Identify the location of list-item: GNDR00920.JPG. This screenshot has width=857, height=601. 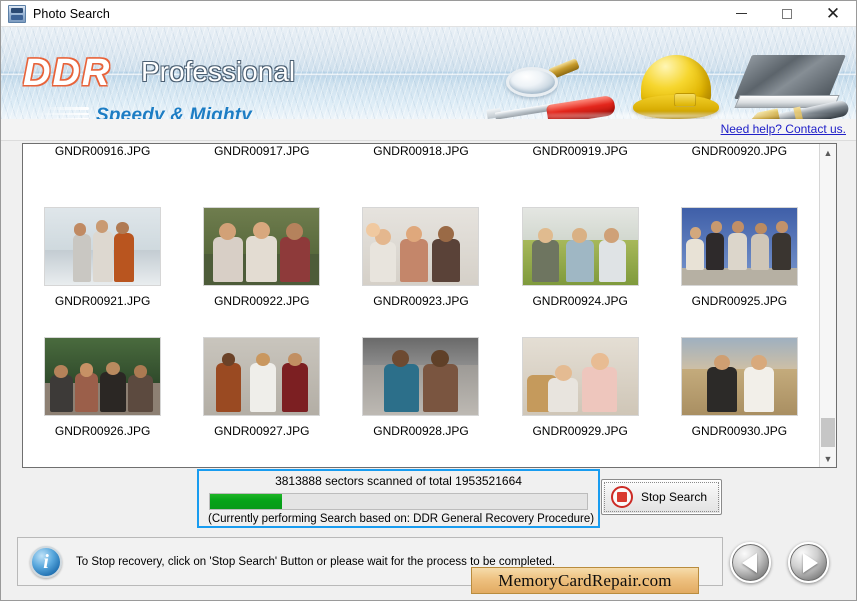
(739, 155).